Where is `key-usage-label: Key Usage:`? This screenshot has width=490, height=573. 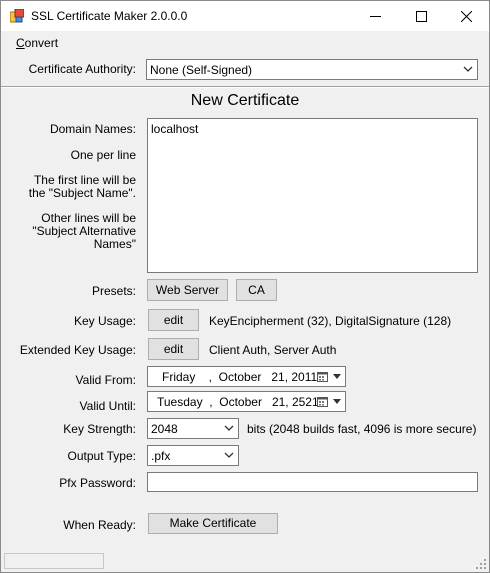 key-usage-label: Key Usage: is located at coordinates (104, 321).